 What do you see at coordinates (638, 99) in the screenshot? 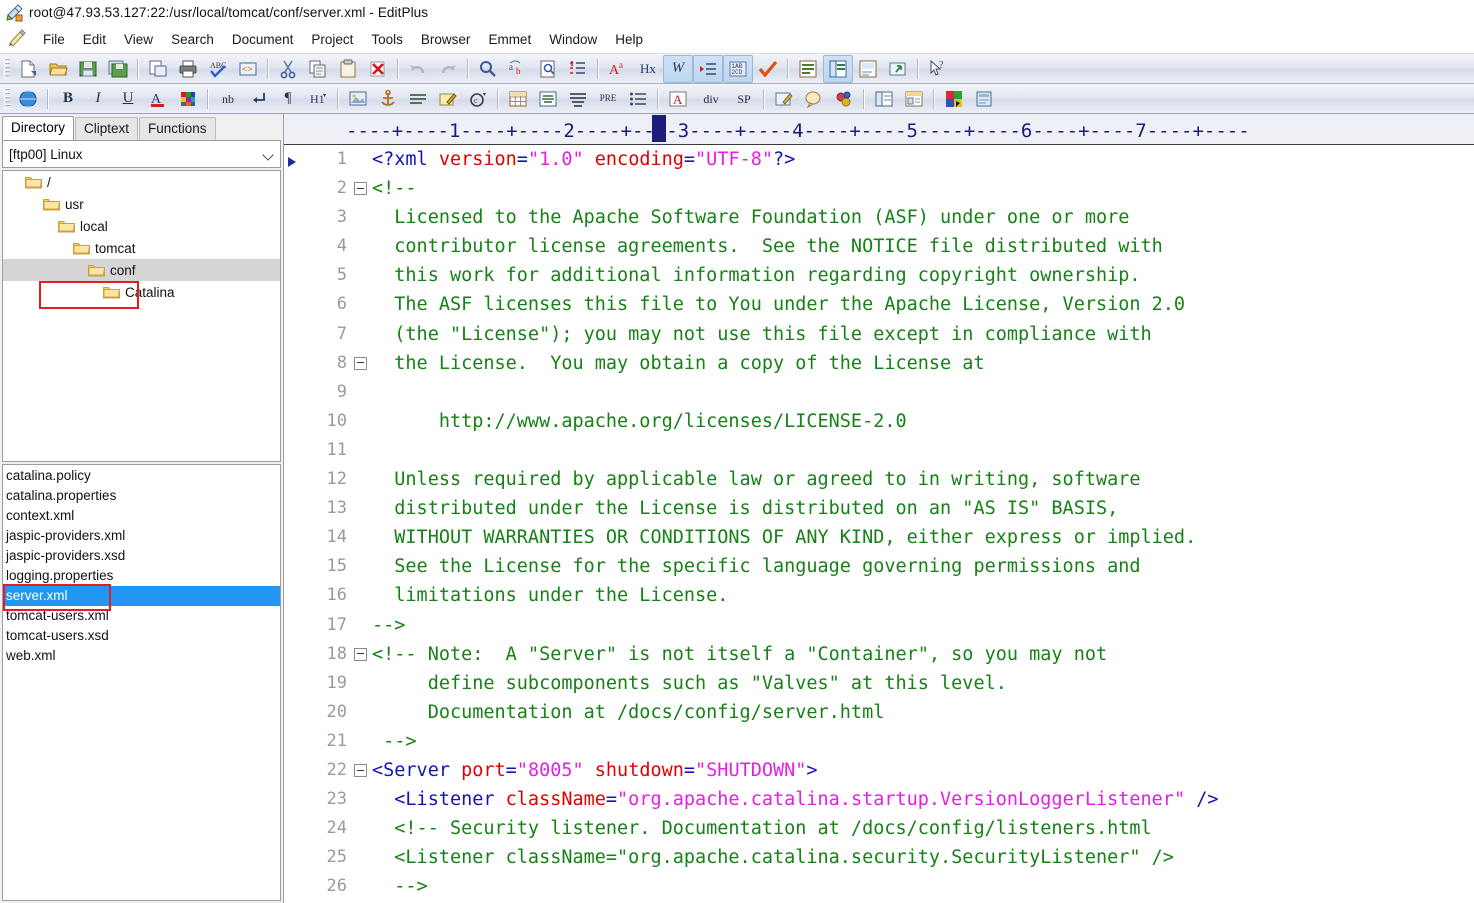
I see `list-icon` at bounding box center [638, 99].